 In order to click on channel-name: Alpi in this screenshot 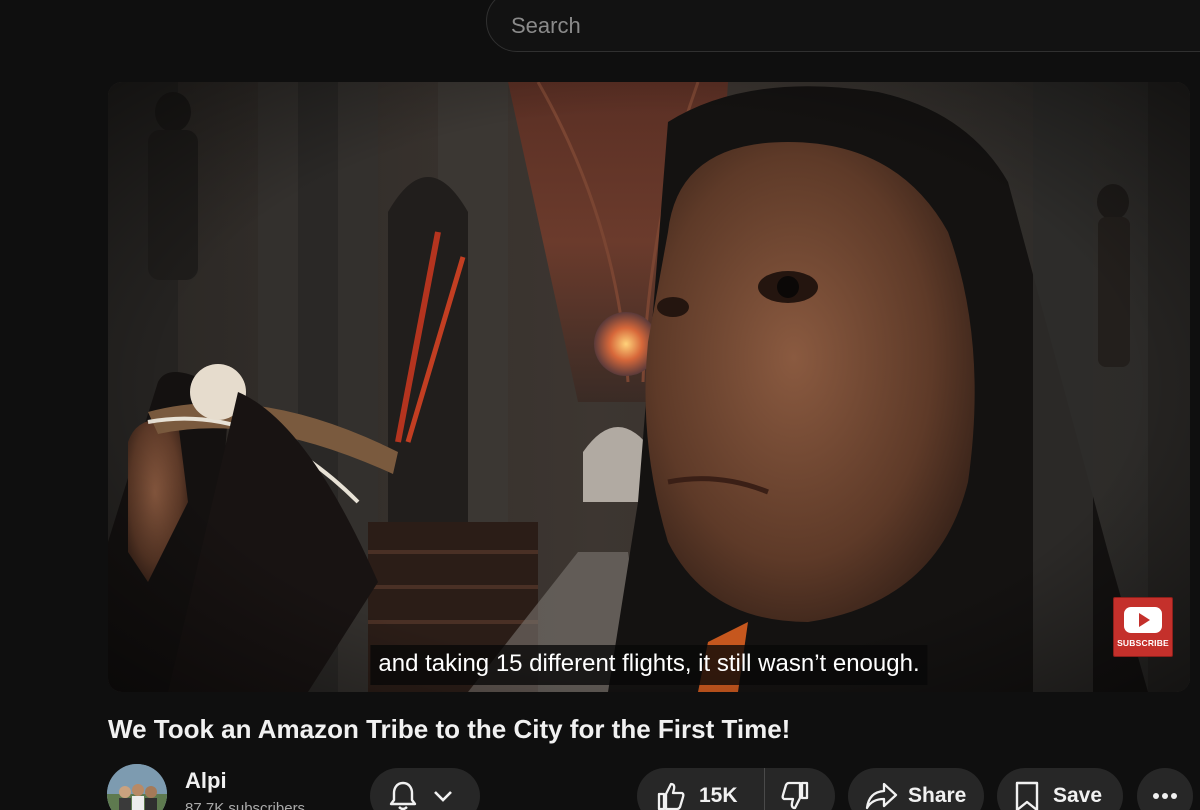, I will do `click(206, 781)`.